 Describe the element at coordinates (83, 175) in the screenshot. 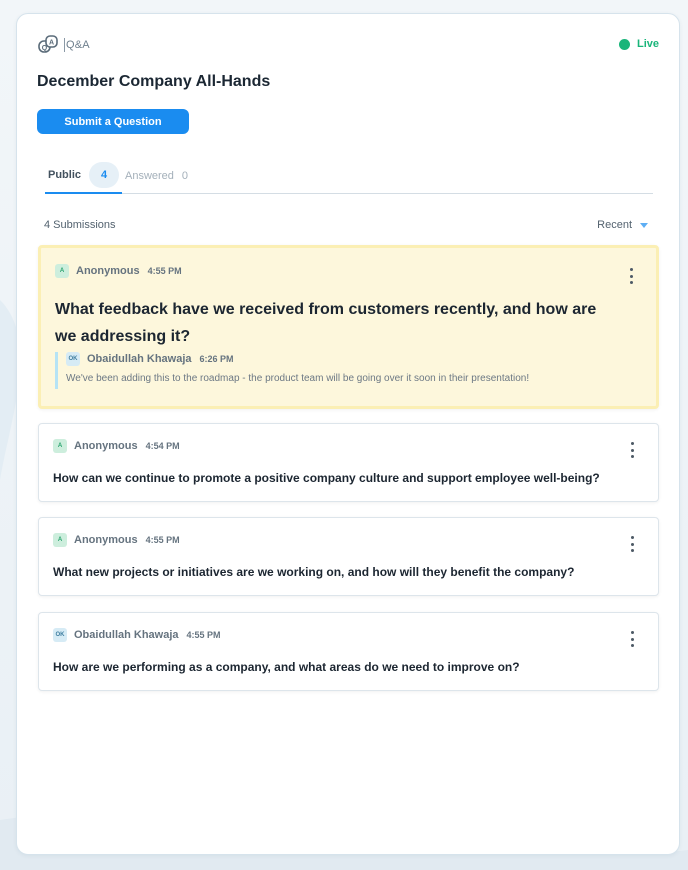

I see `tab-public: Public 4` at that location.